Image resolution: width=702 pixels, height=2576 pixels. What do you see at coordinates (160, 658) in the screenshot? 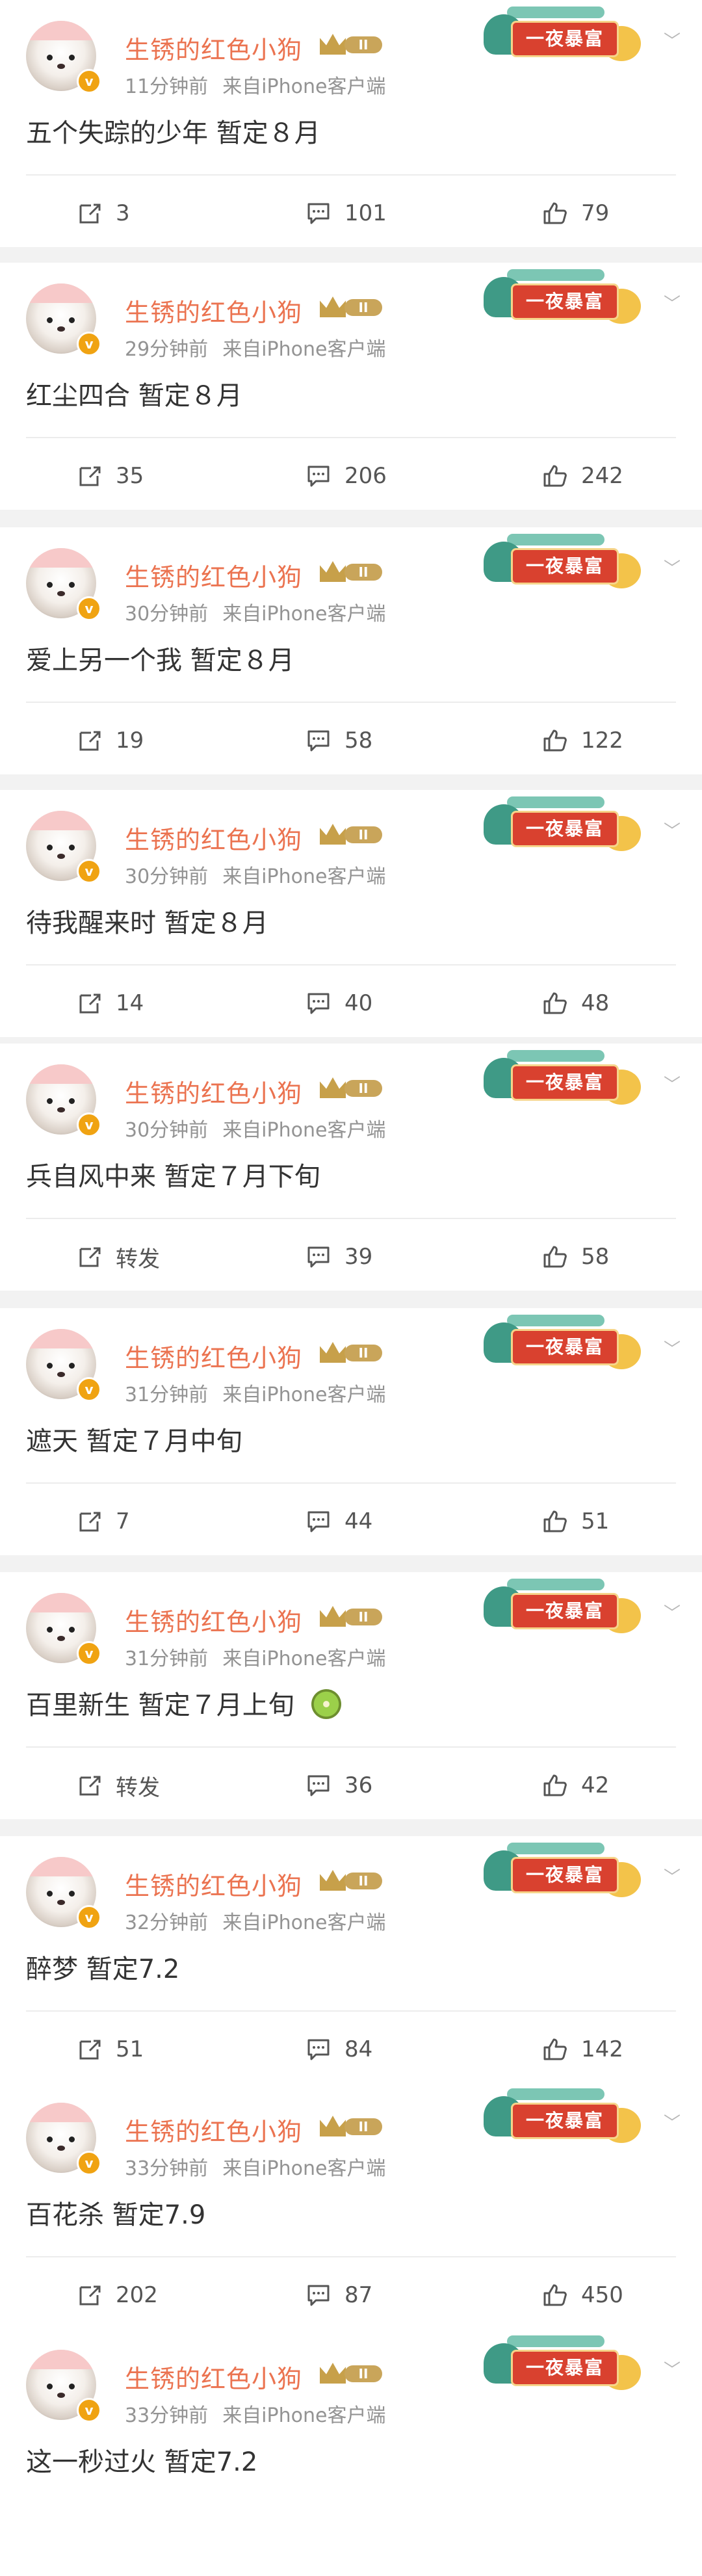
I see `post-text: 爱上另一个我 暂定８月` at bounding box center [160, 658].